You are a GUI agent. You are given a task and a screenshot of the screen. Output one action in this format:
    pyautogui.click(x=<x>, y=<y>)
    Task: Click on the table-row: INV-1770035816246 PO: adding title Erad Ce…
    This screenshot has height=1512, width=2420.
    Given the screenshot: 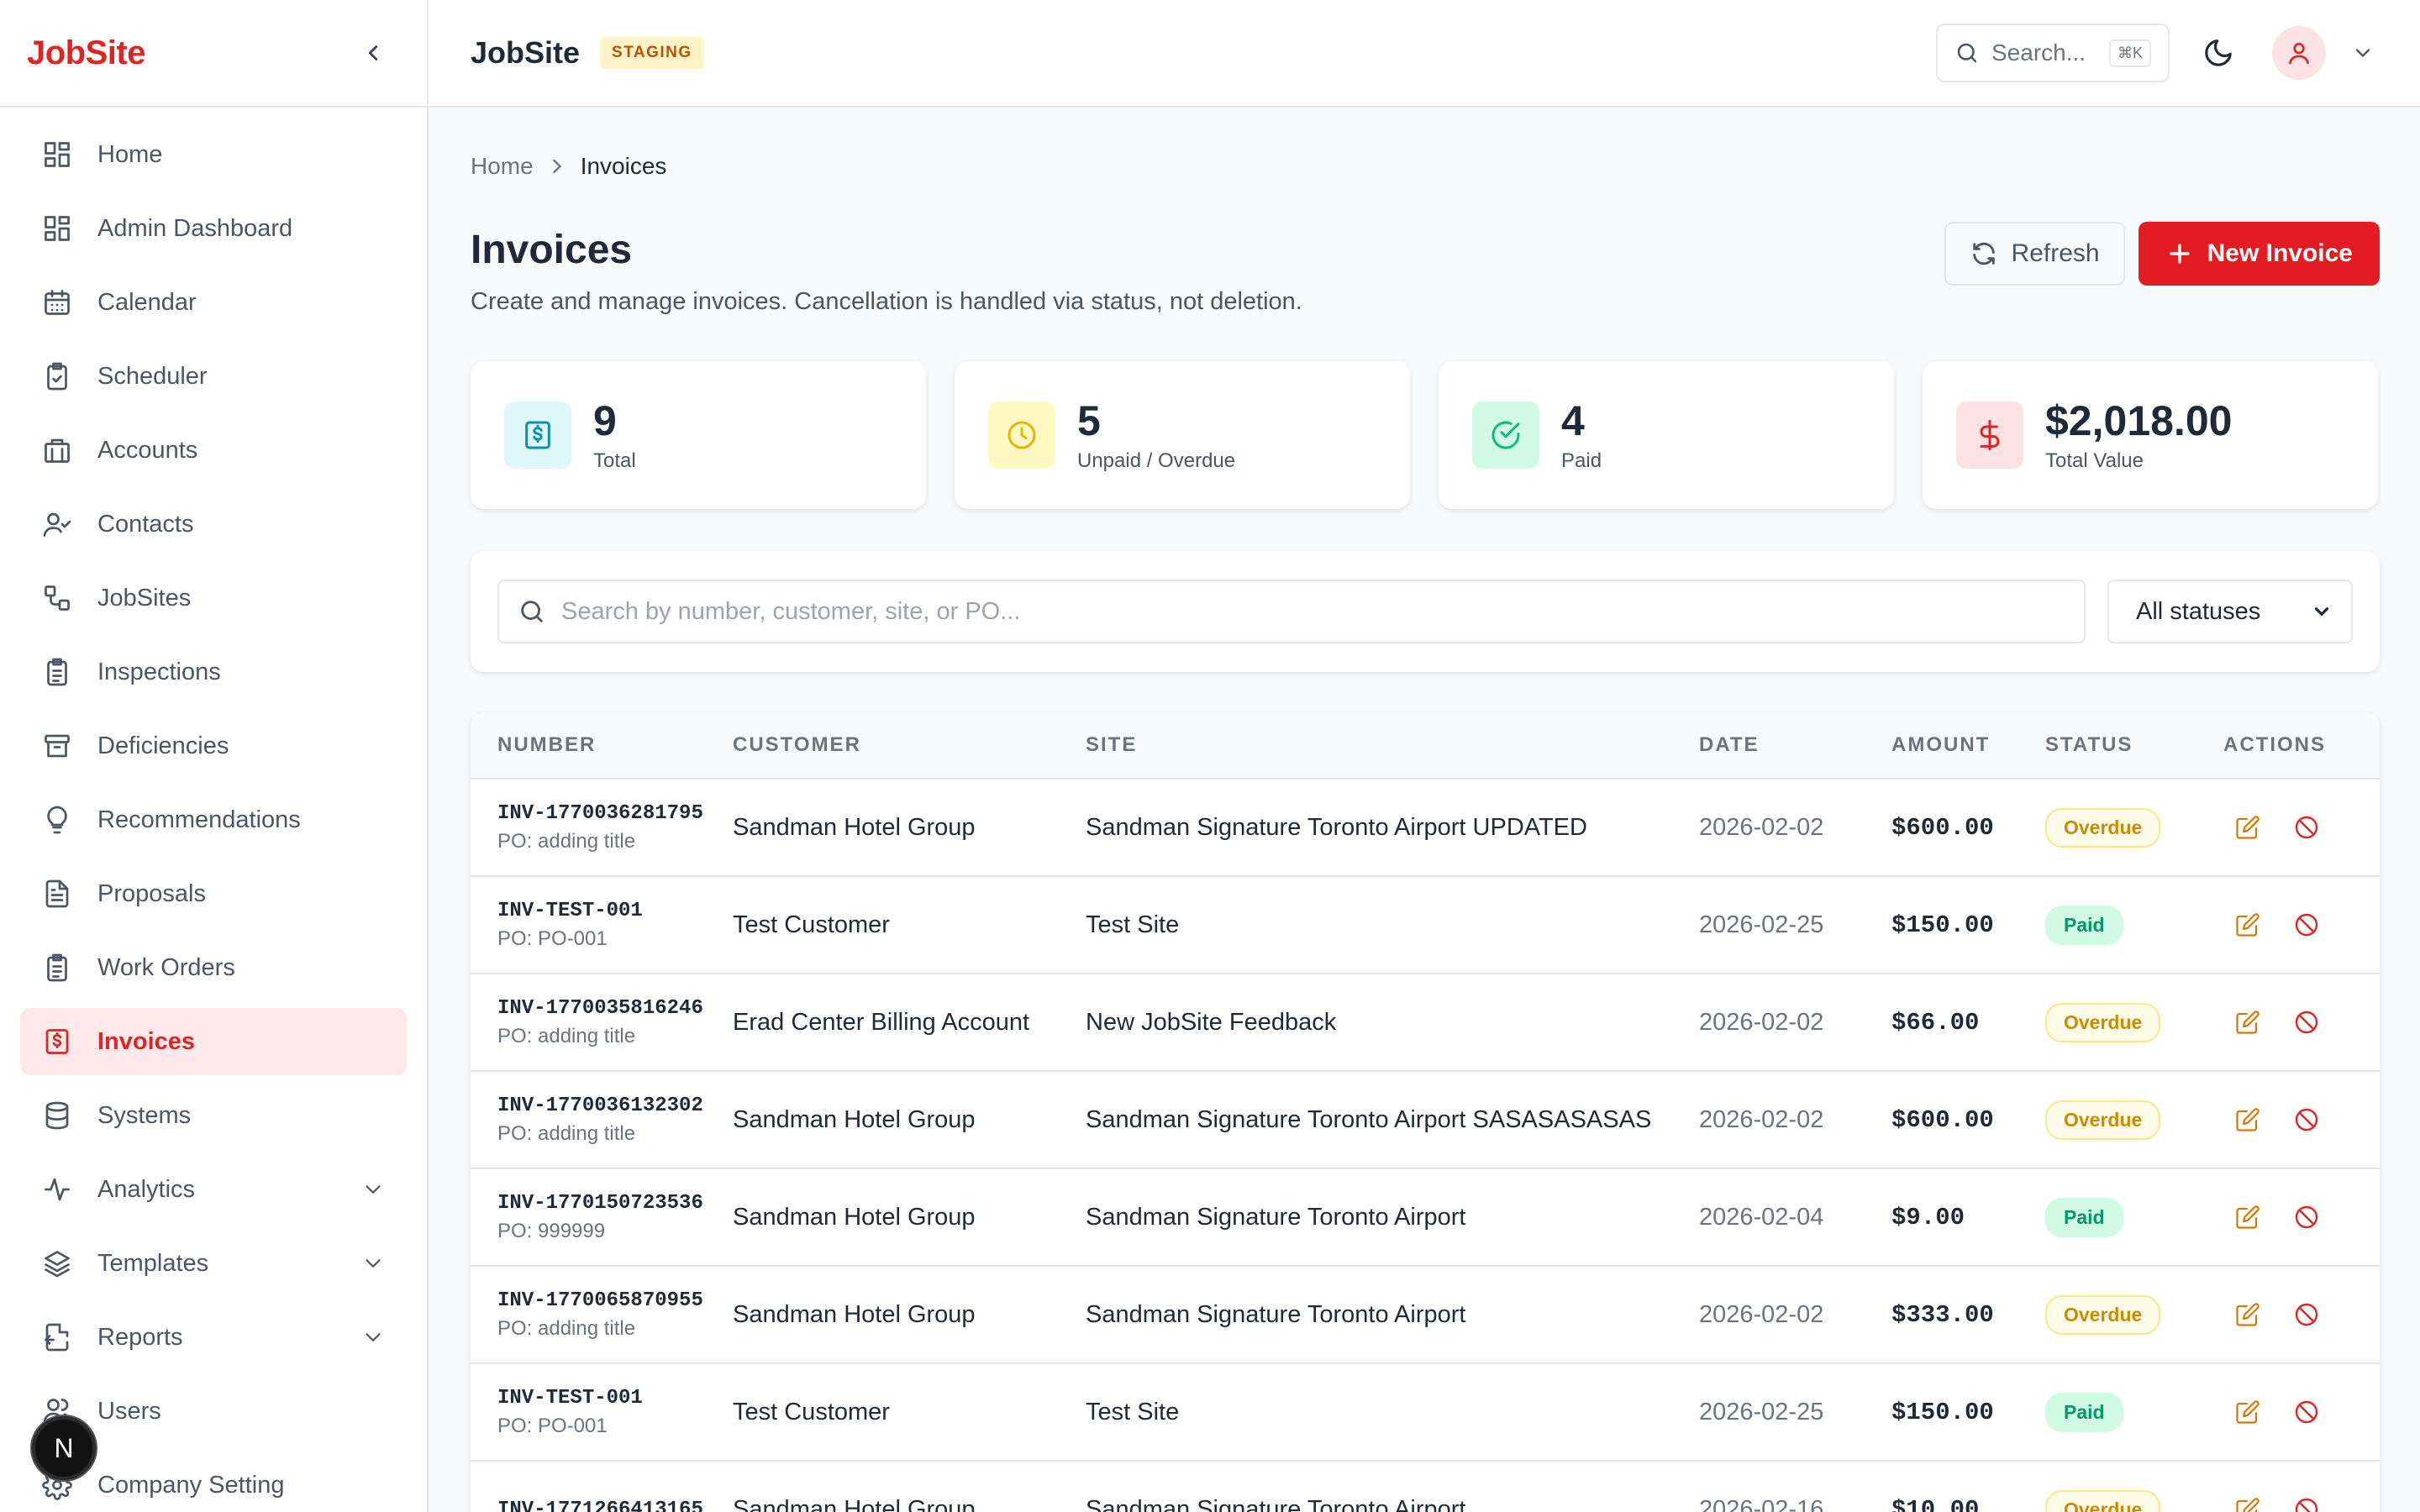 What is the action you would take?
    pyautogui.click(x=1425, y=1023)
    